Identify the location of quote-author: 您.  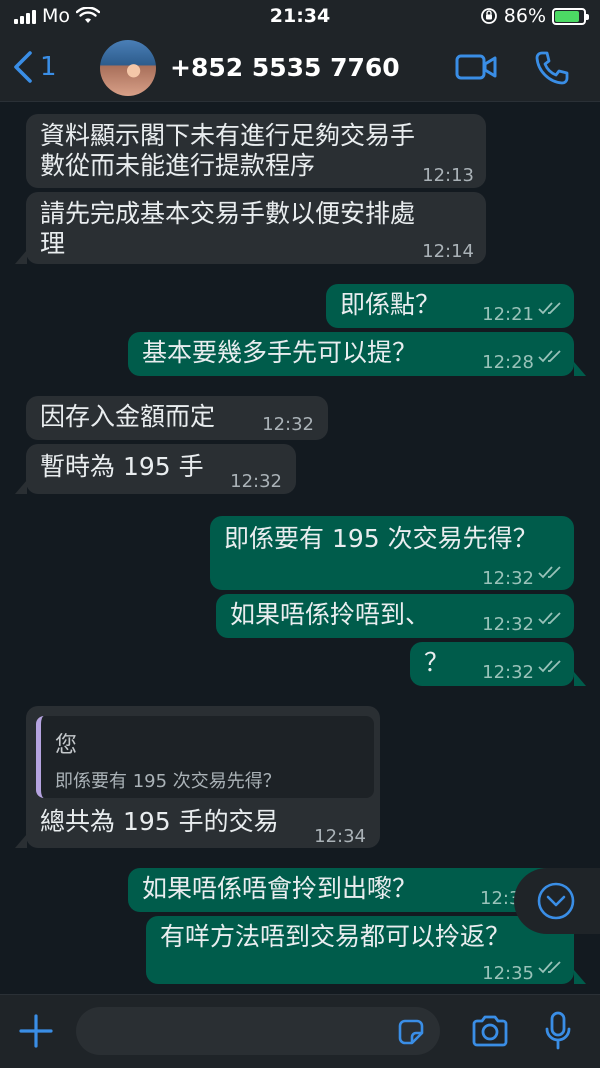
(66, 745).